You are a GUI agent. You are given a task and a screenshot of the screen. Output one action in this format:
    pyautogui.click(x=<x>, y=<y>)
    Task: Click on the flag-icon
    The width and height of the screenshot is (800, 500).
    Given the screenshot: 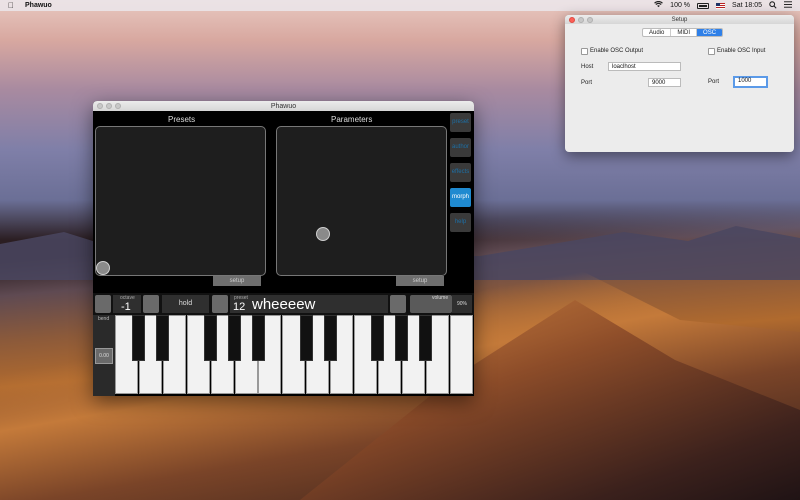 What is the action you would take?
    pyautogui.click(x=721, y=5)
    